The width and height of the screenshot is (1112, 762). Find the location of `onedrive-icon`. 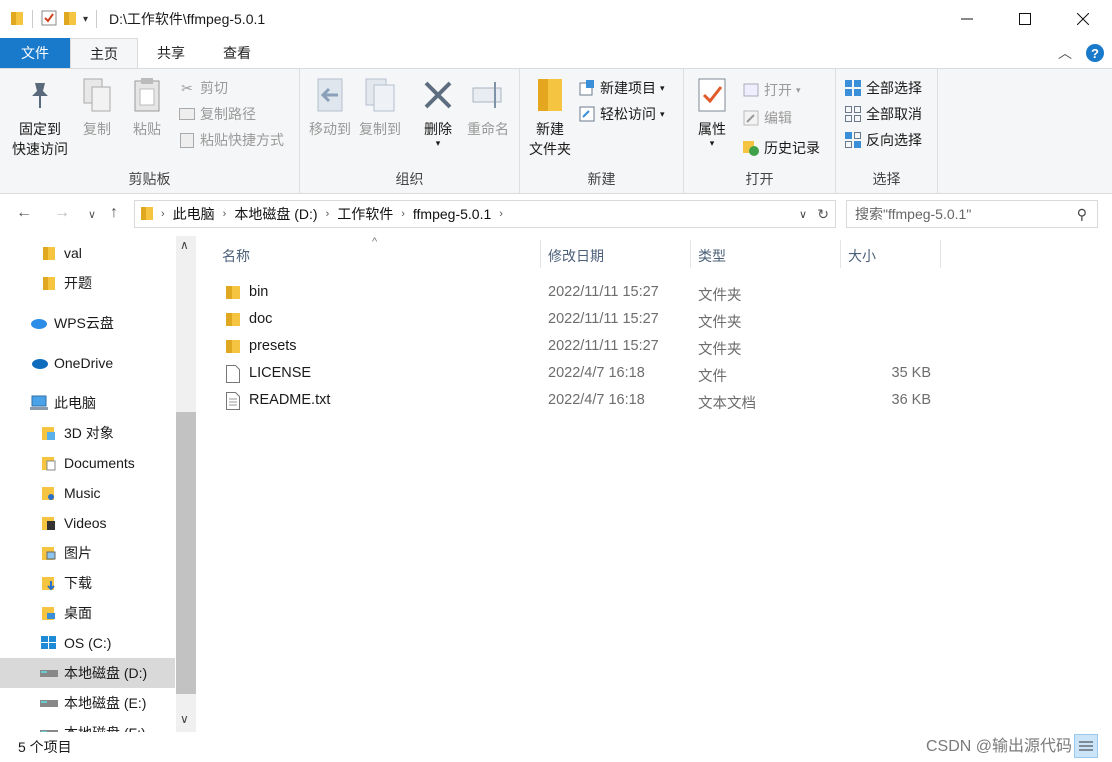

onedrive-icon is located at coordinates (39, 363).